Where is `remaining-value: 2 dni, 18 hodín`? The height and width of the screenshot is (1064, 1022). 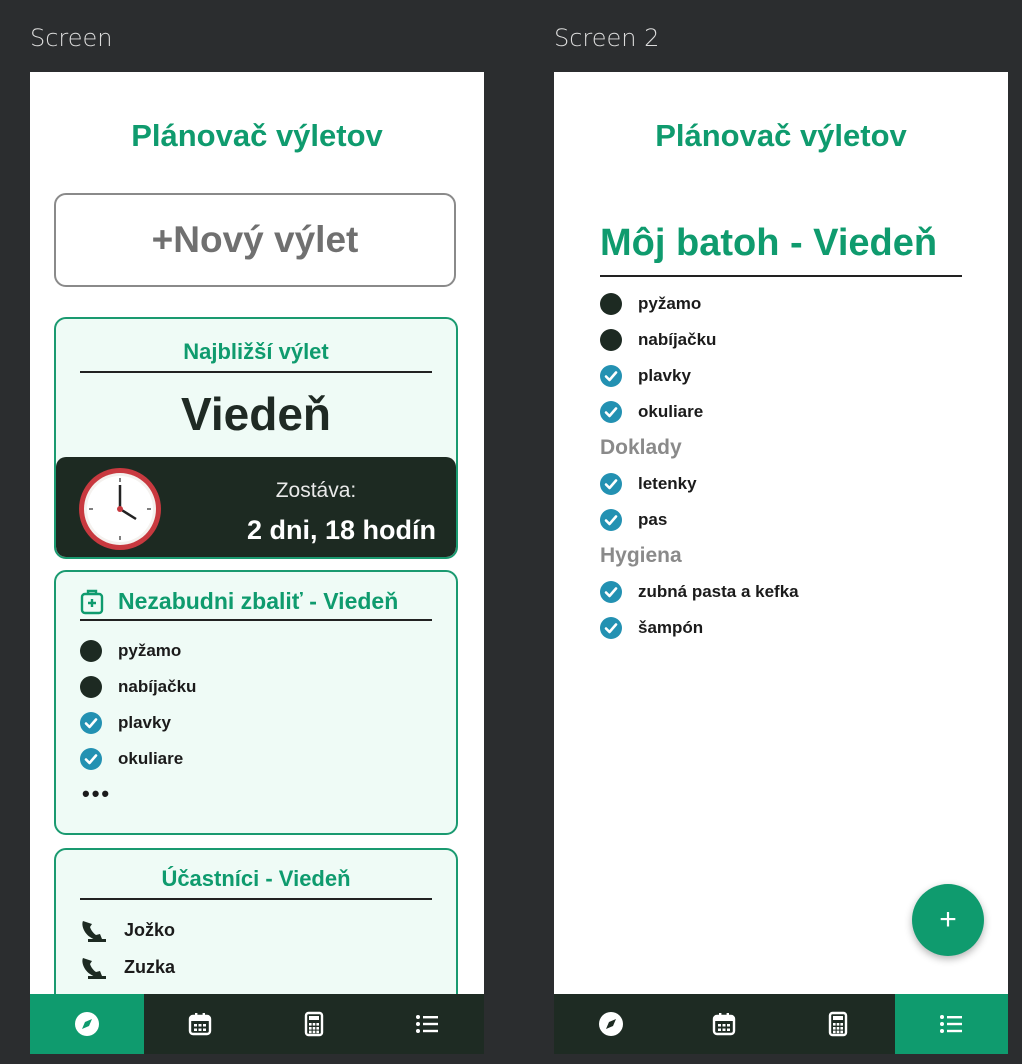 remaining-value: 2 dni, 18 hodín is located at coordinates (341, 530).